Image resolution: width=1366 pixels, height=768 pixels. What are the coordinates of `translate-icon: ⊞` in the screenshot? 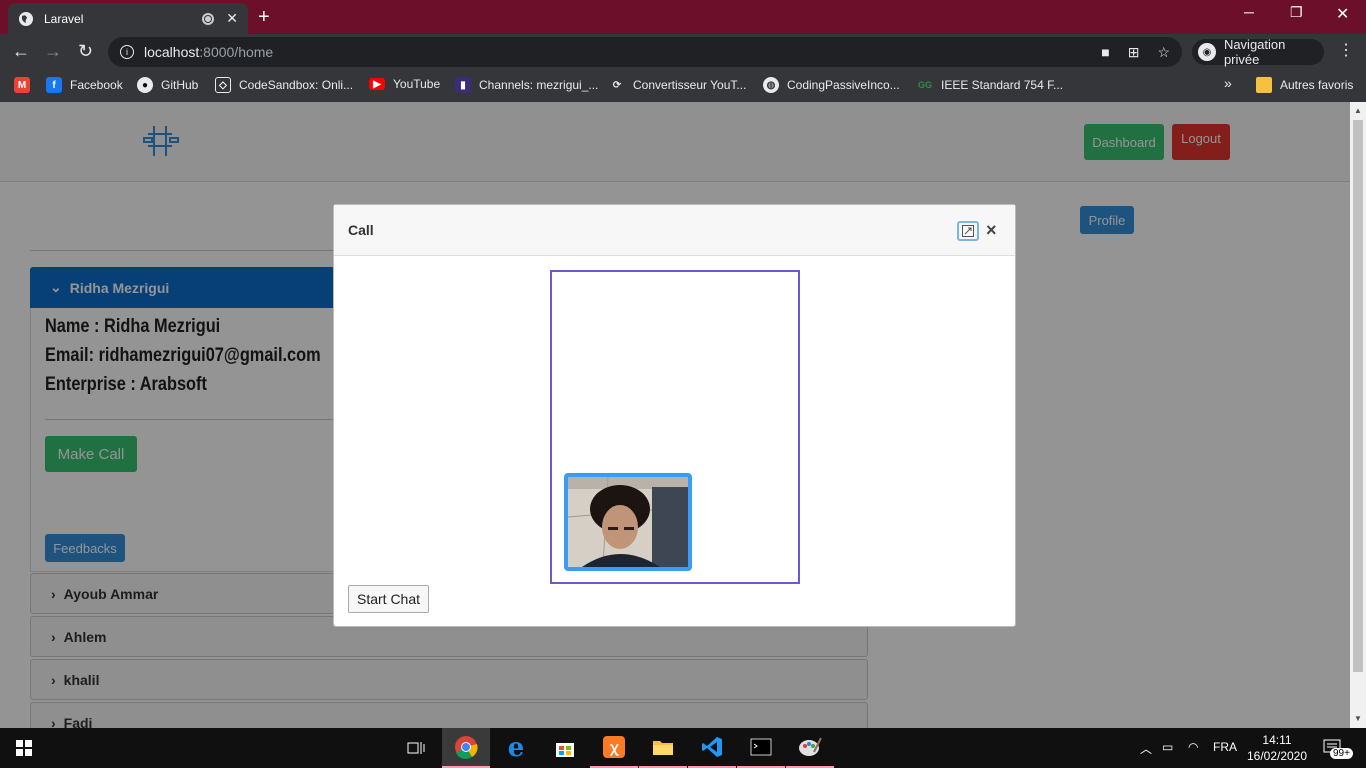 It's located at (1134, 52).